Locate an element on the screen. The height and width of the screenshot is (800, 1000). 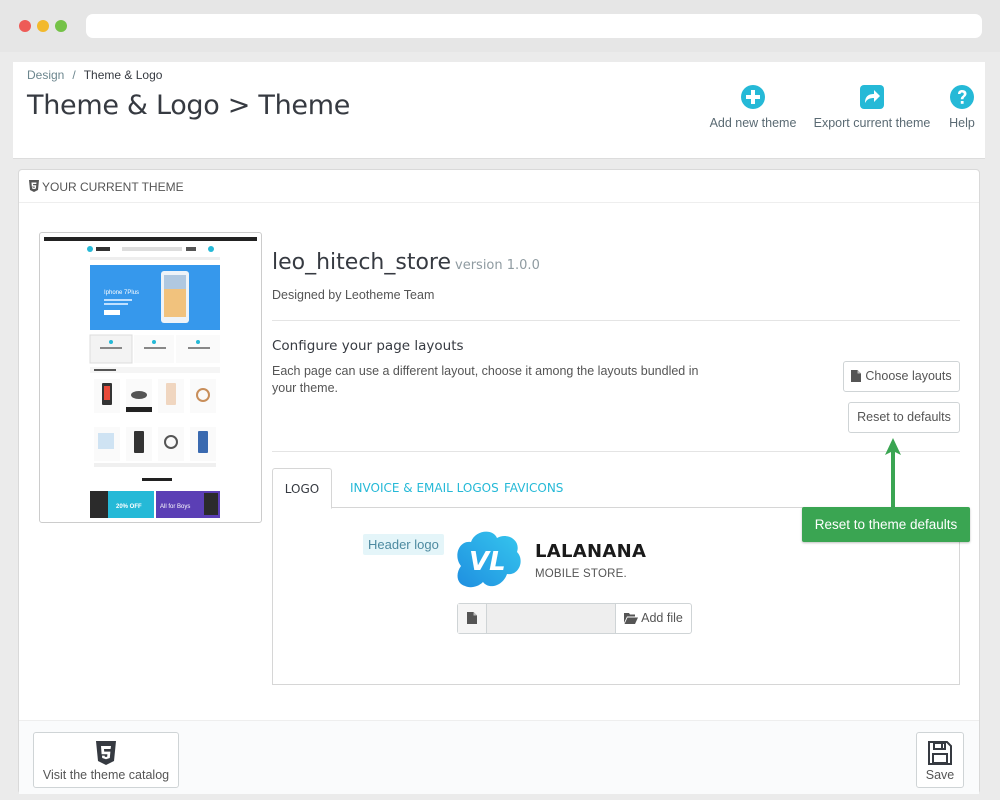
store-logo-mark: VL is located at coordinates (489, 559).